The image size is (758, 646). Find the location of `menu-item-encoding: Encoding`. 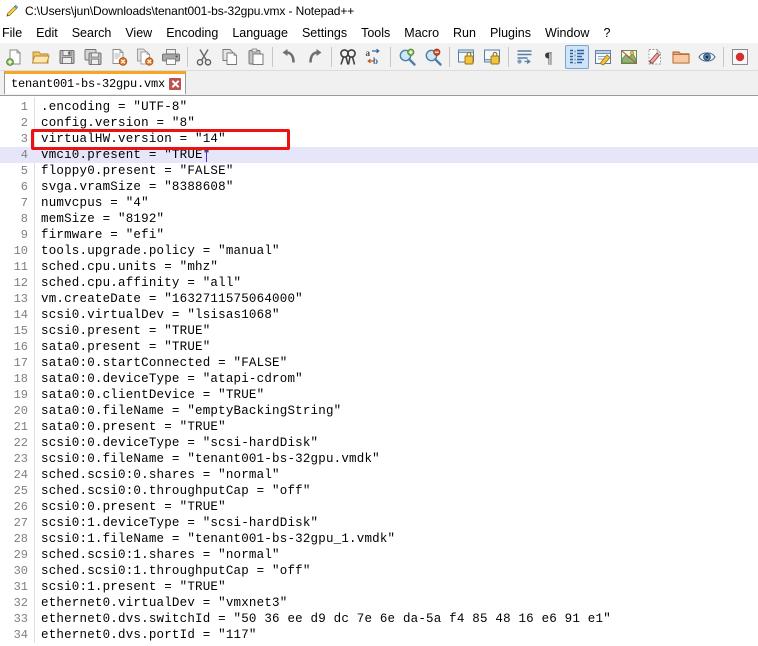

menu-item-encoding: Encoding is located at coordinates (192, 33).